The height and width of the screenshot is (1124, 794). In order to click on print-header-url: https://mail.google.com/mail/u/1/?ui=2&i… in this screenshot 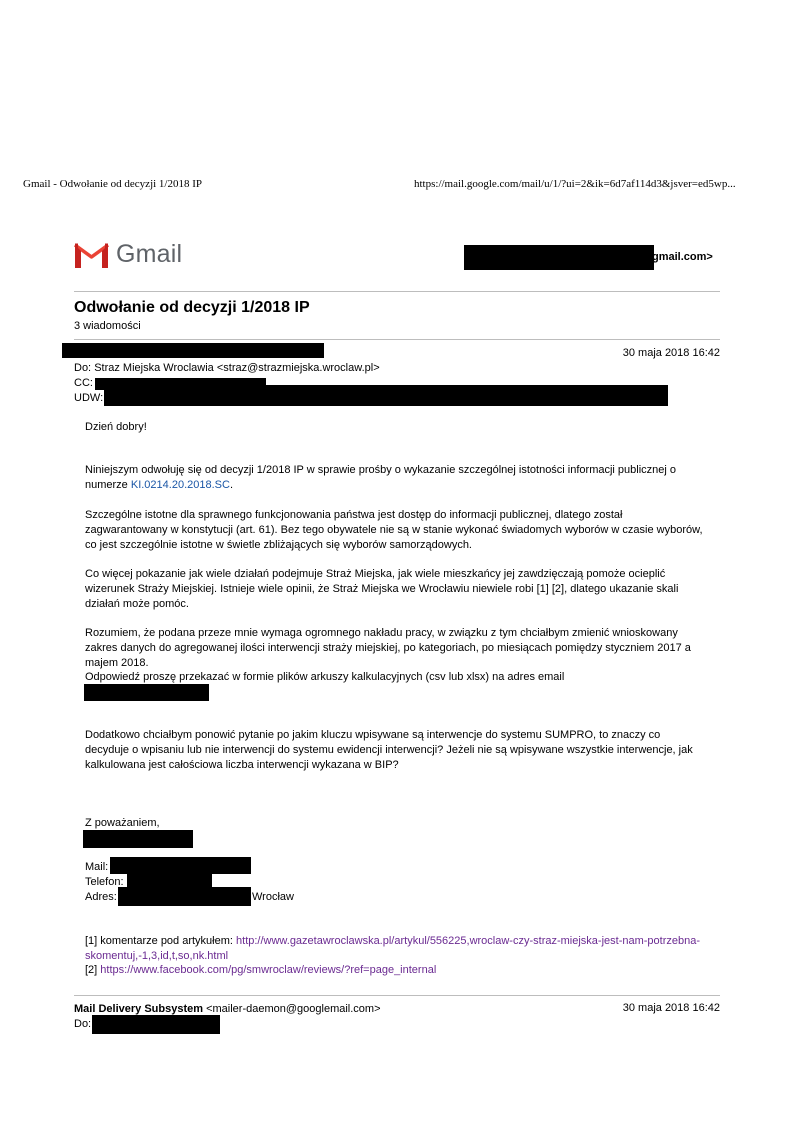, I will do `click(575, 184)`.